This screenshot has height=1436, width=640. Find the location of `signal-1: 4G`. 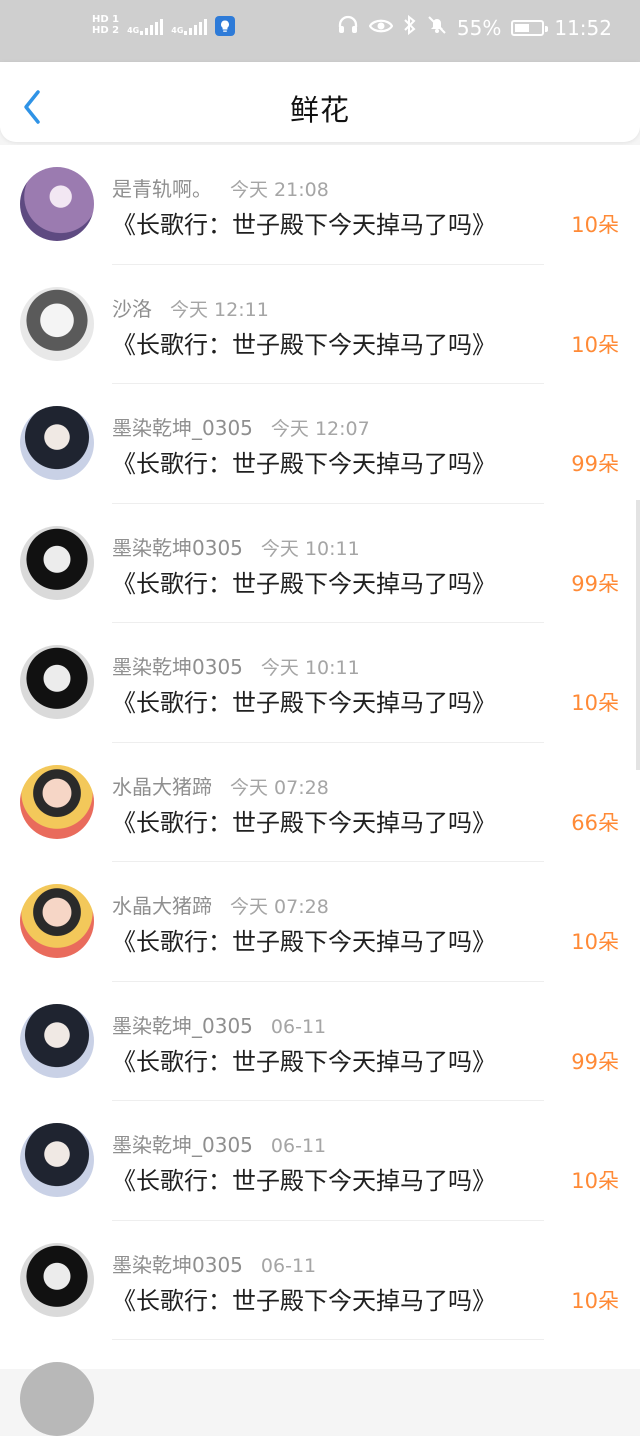

signal-1: 4G is located at coordinates (145, 26).